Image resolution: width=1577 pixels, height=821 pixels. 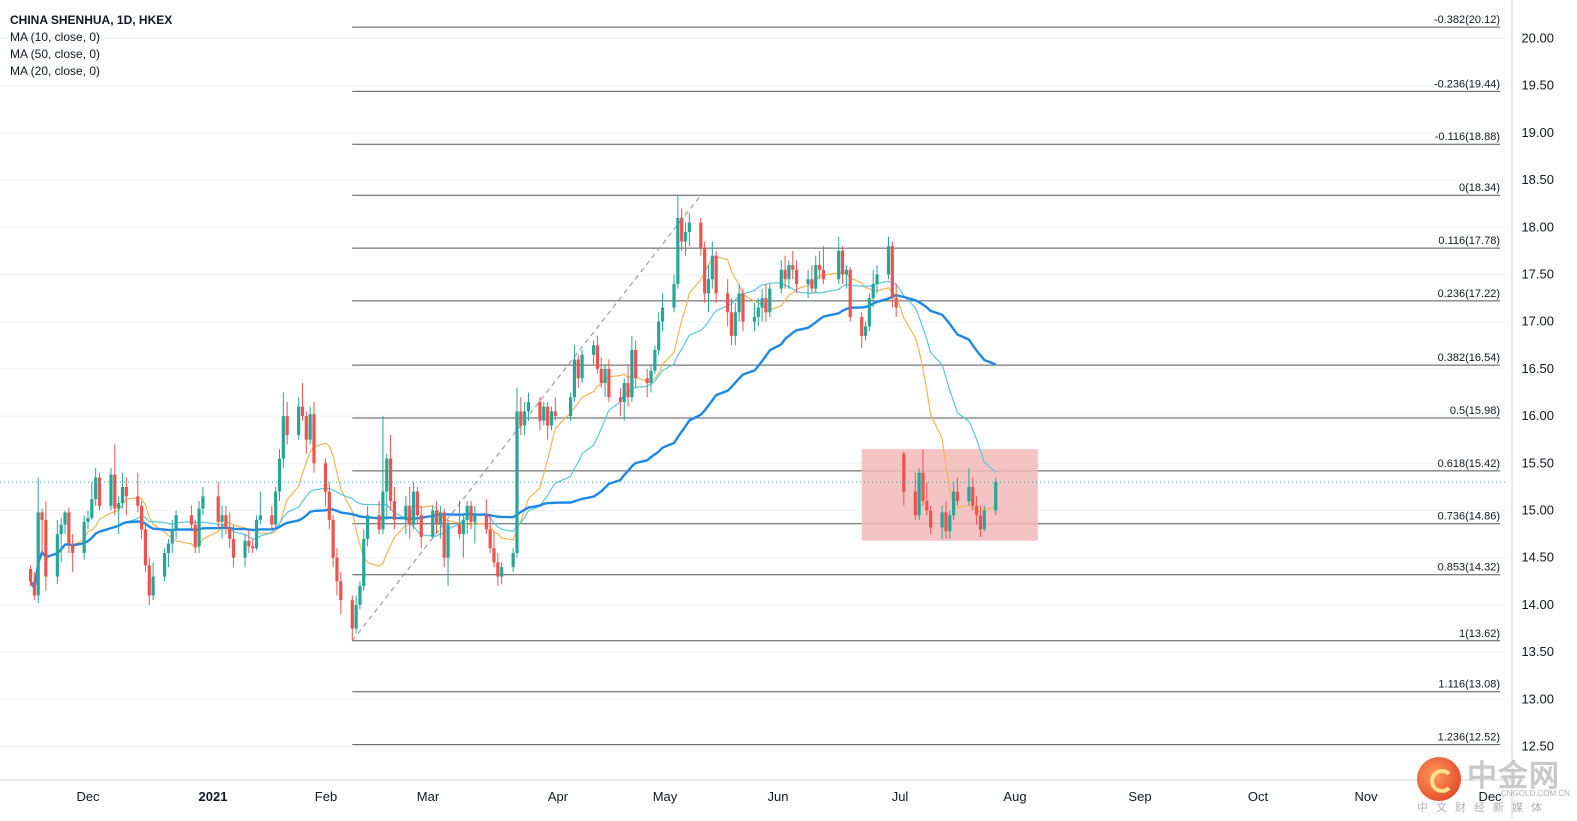 What do you see at coordinates (1439, 779) in the screenshot?
I see `cngold-logo-icon` at bounding box center [1439, 779].